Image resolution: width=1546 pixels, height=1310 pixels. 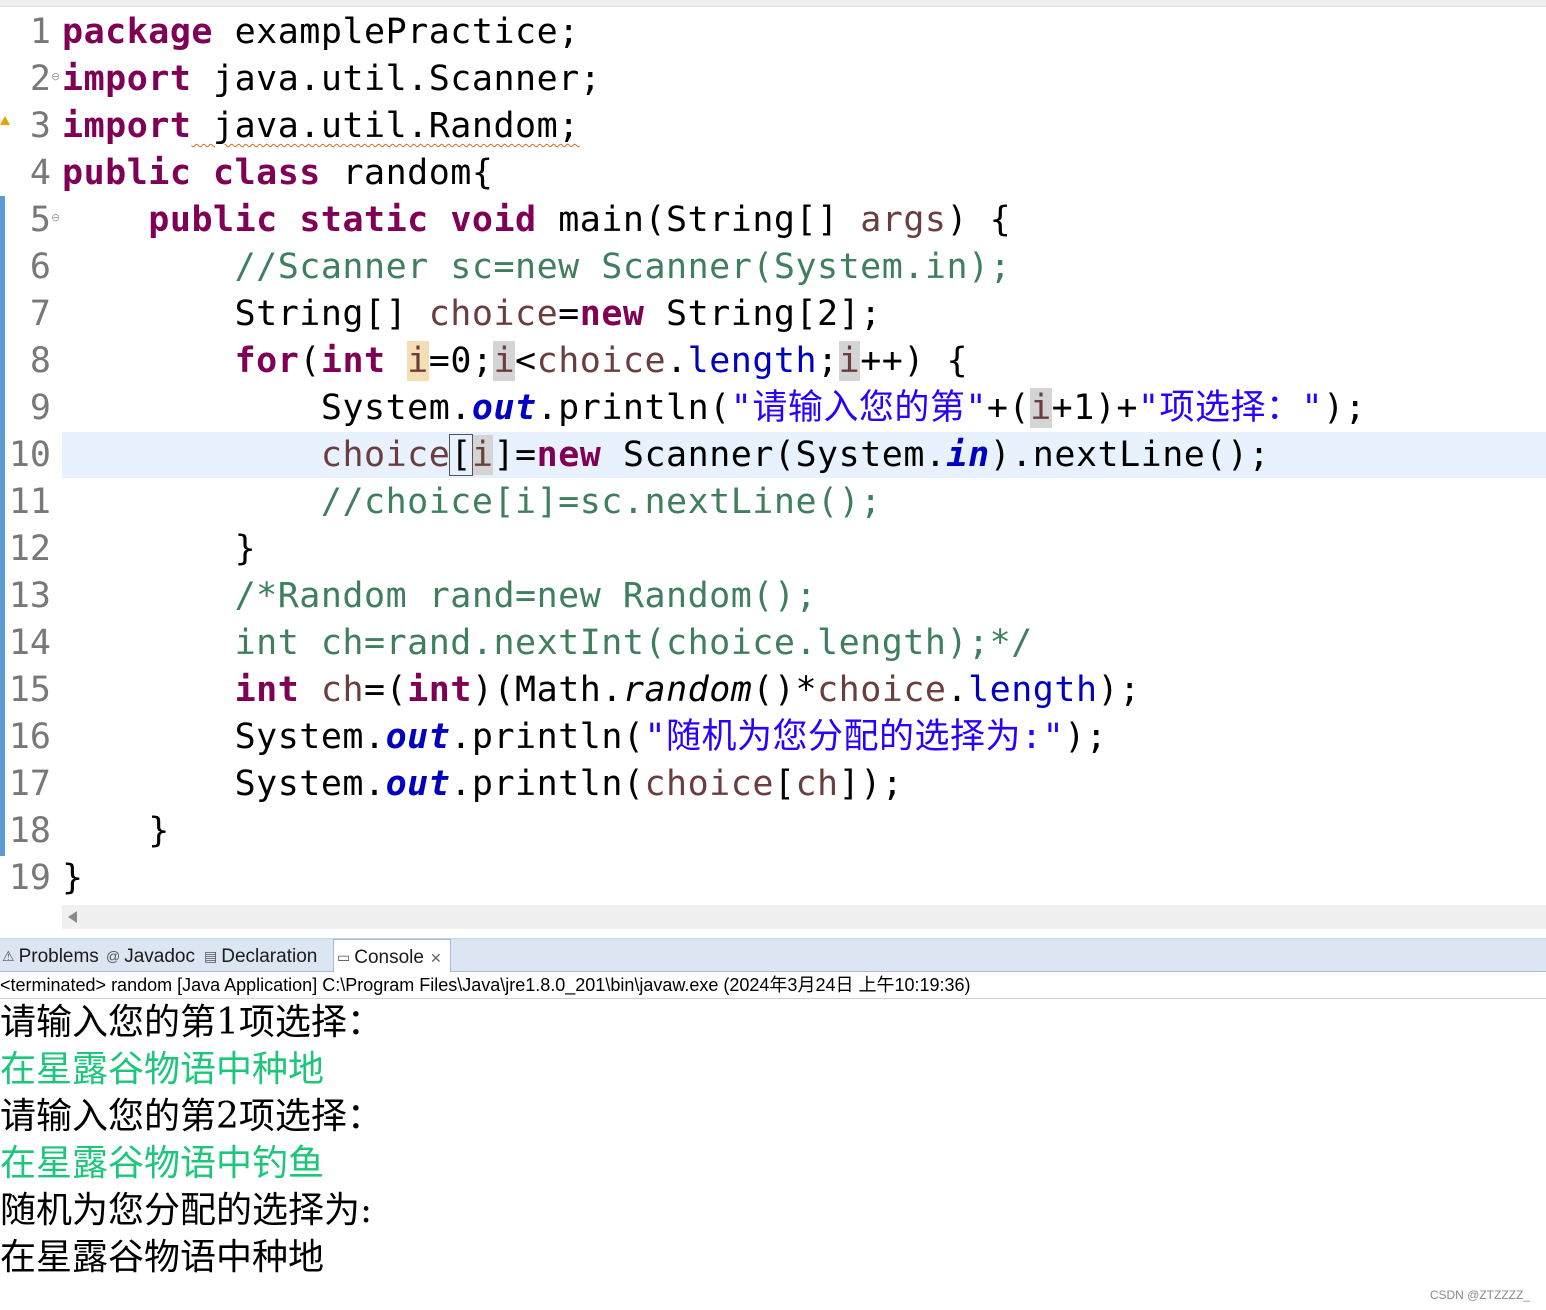 What do you see at coordinates (40, 267) in the screenshot?
I see `line-number: 6` at bounding box center [40, 267].